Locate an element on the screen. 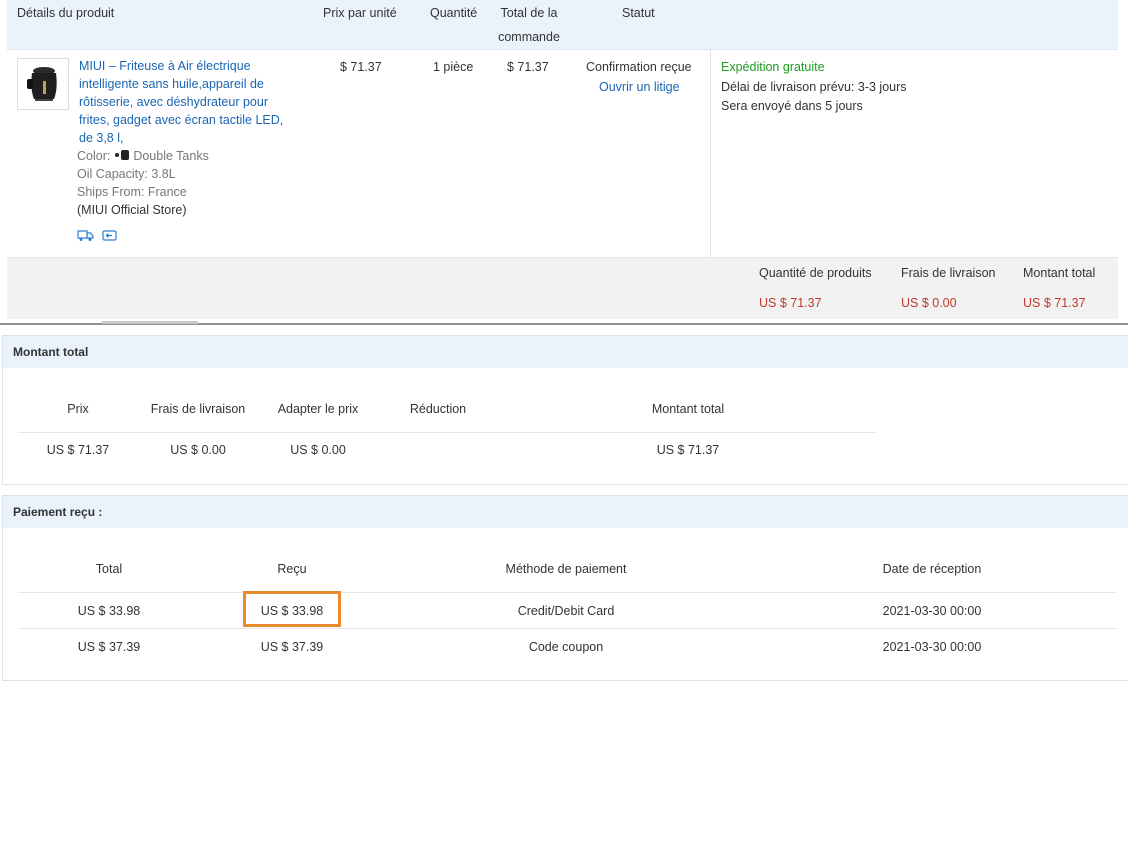 This screenshot has width=1128, height=846. quantity-value: 1 pièce is located at coordinates (453, 67).